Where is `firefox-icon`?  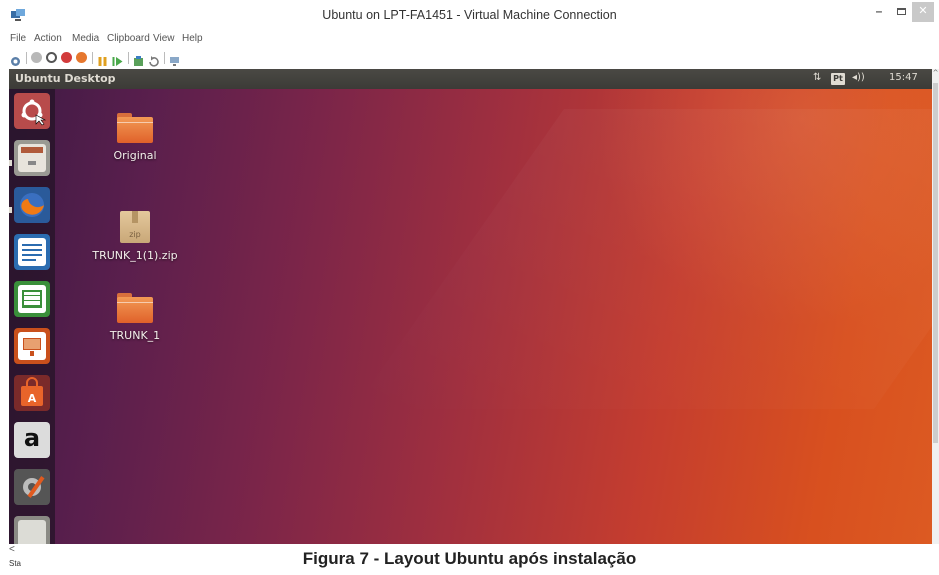 firefox-icon is located at coordinates (32, 205).